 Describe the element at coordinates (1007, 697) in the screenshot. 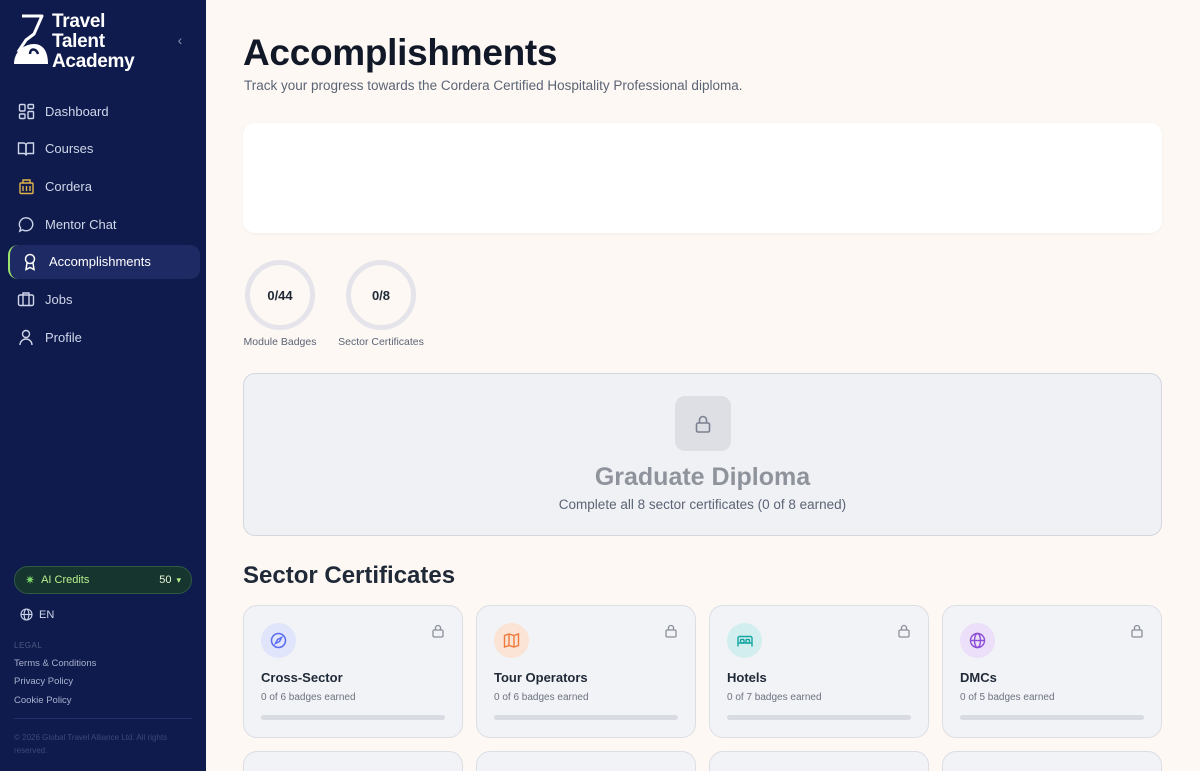

I see `certificate-progress-text: 0 of 5 badges earned` at that location.